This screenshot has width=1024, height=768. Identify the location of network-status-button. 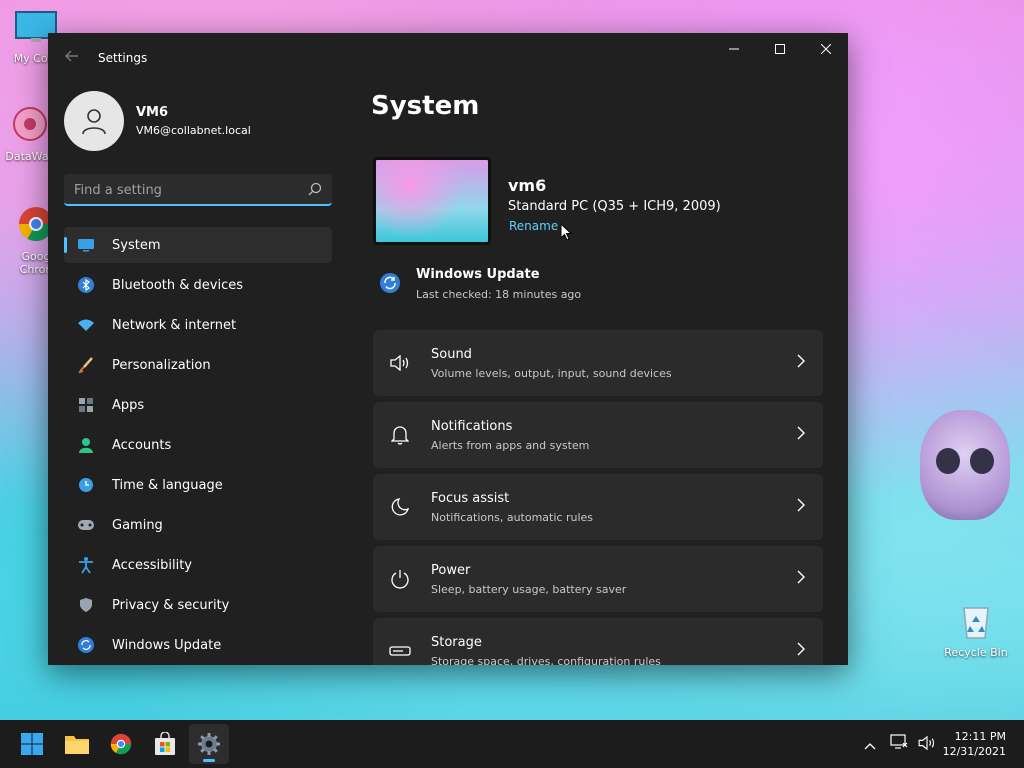
(899, 744).